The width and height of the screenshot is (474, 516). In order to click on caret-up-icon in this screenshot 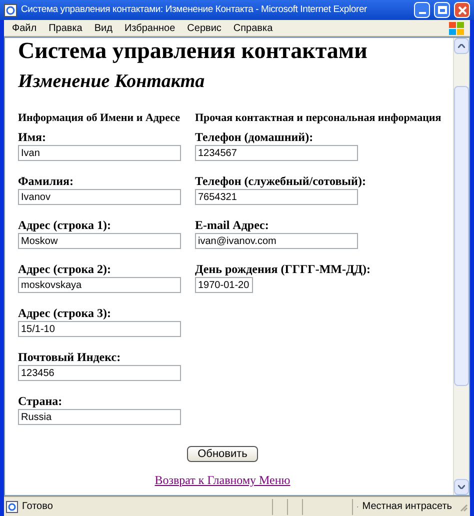, I will do `click(461, 46)`.